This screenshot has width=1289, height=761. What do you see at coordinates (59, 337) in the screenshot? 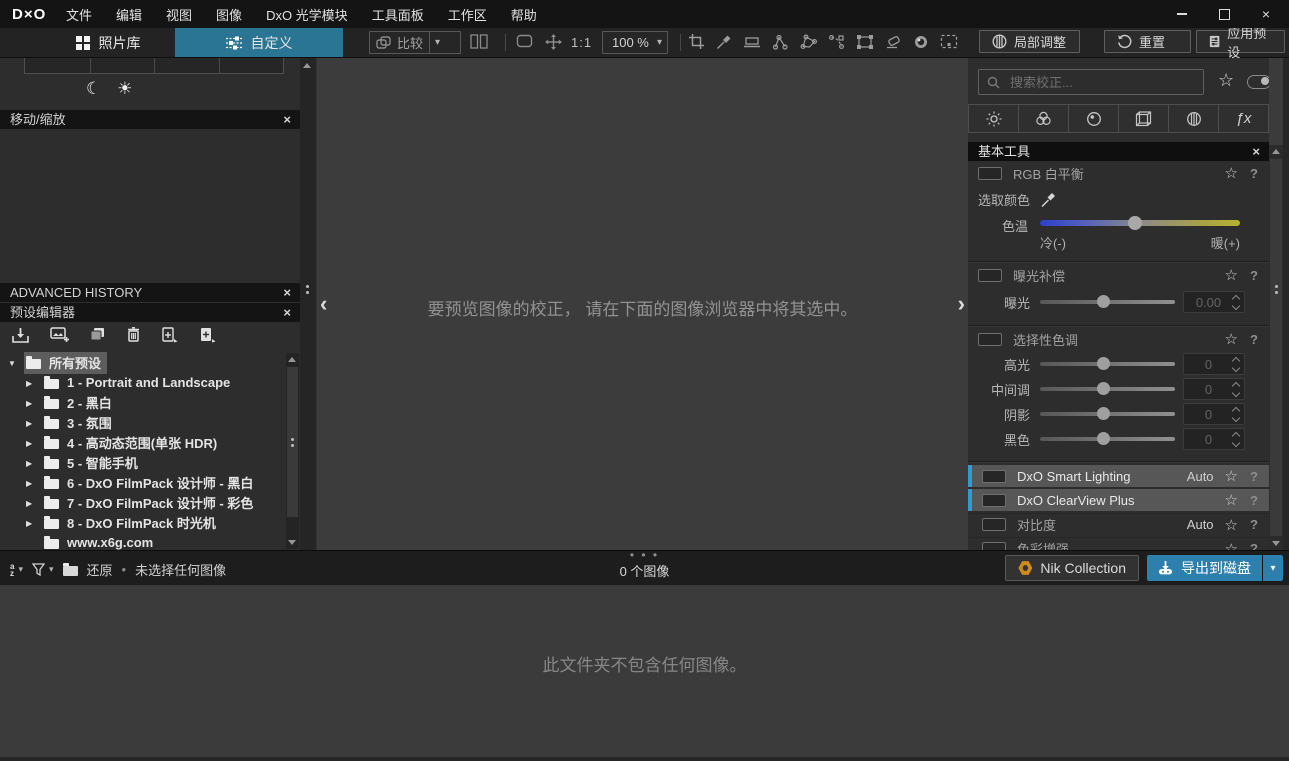
I see `create-preset-from-image-icon` at bounding box center [59, 337].